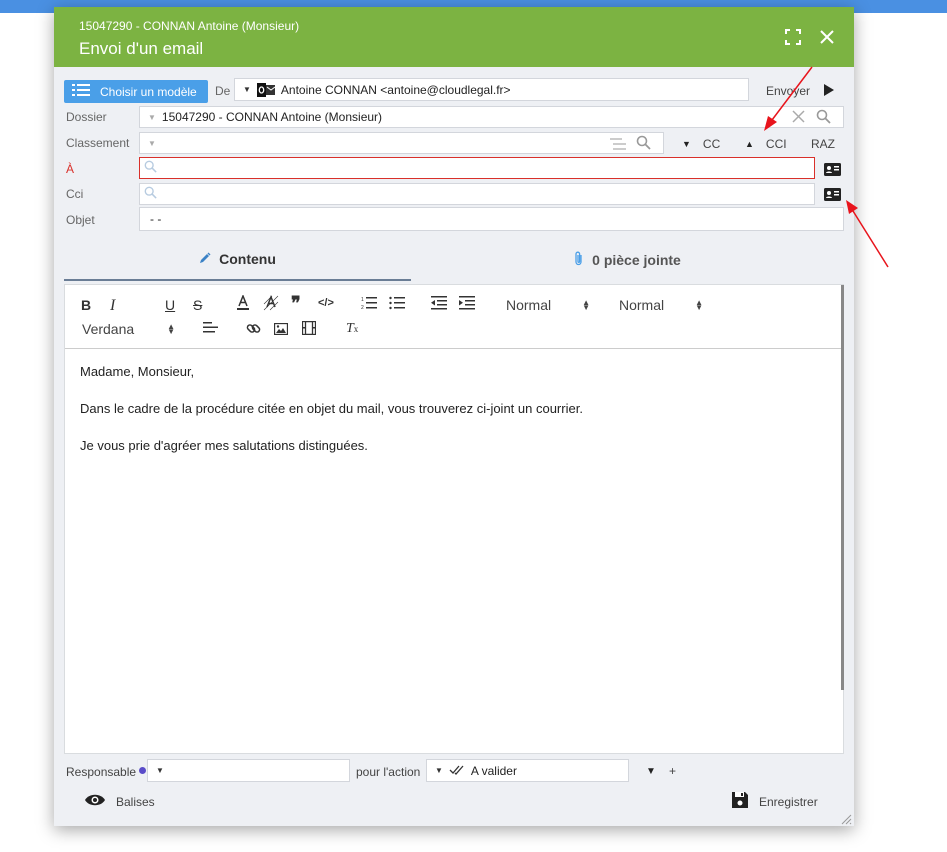 This screenshot has height=852, width=947. What do you see at coordinates (711, 144) in the screenshot?
I see `cc-label: CC` at bounding box center [711, 144].